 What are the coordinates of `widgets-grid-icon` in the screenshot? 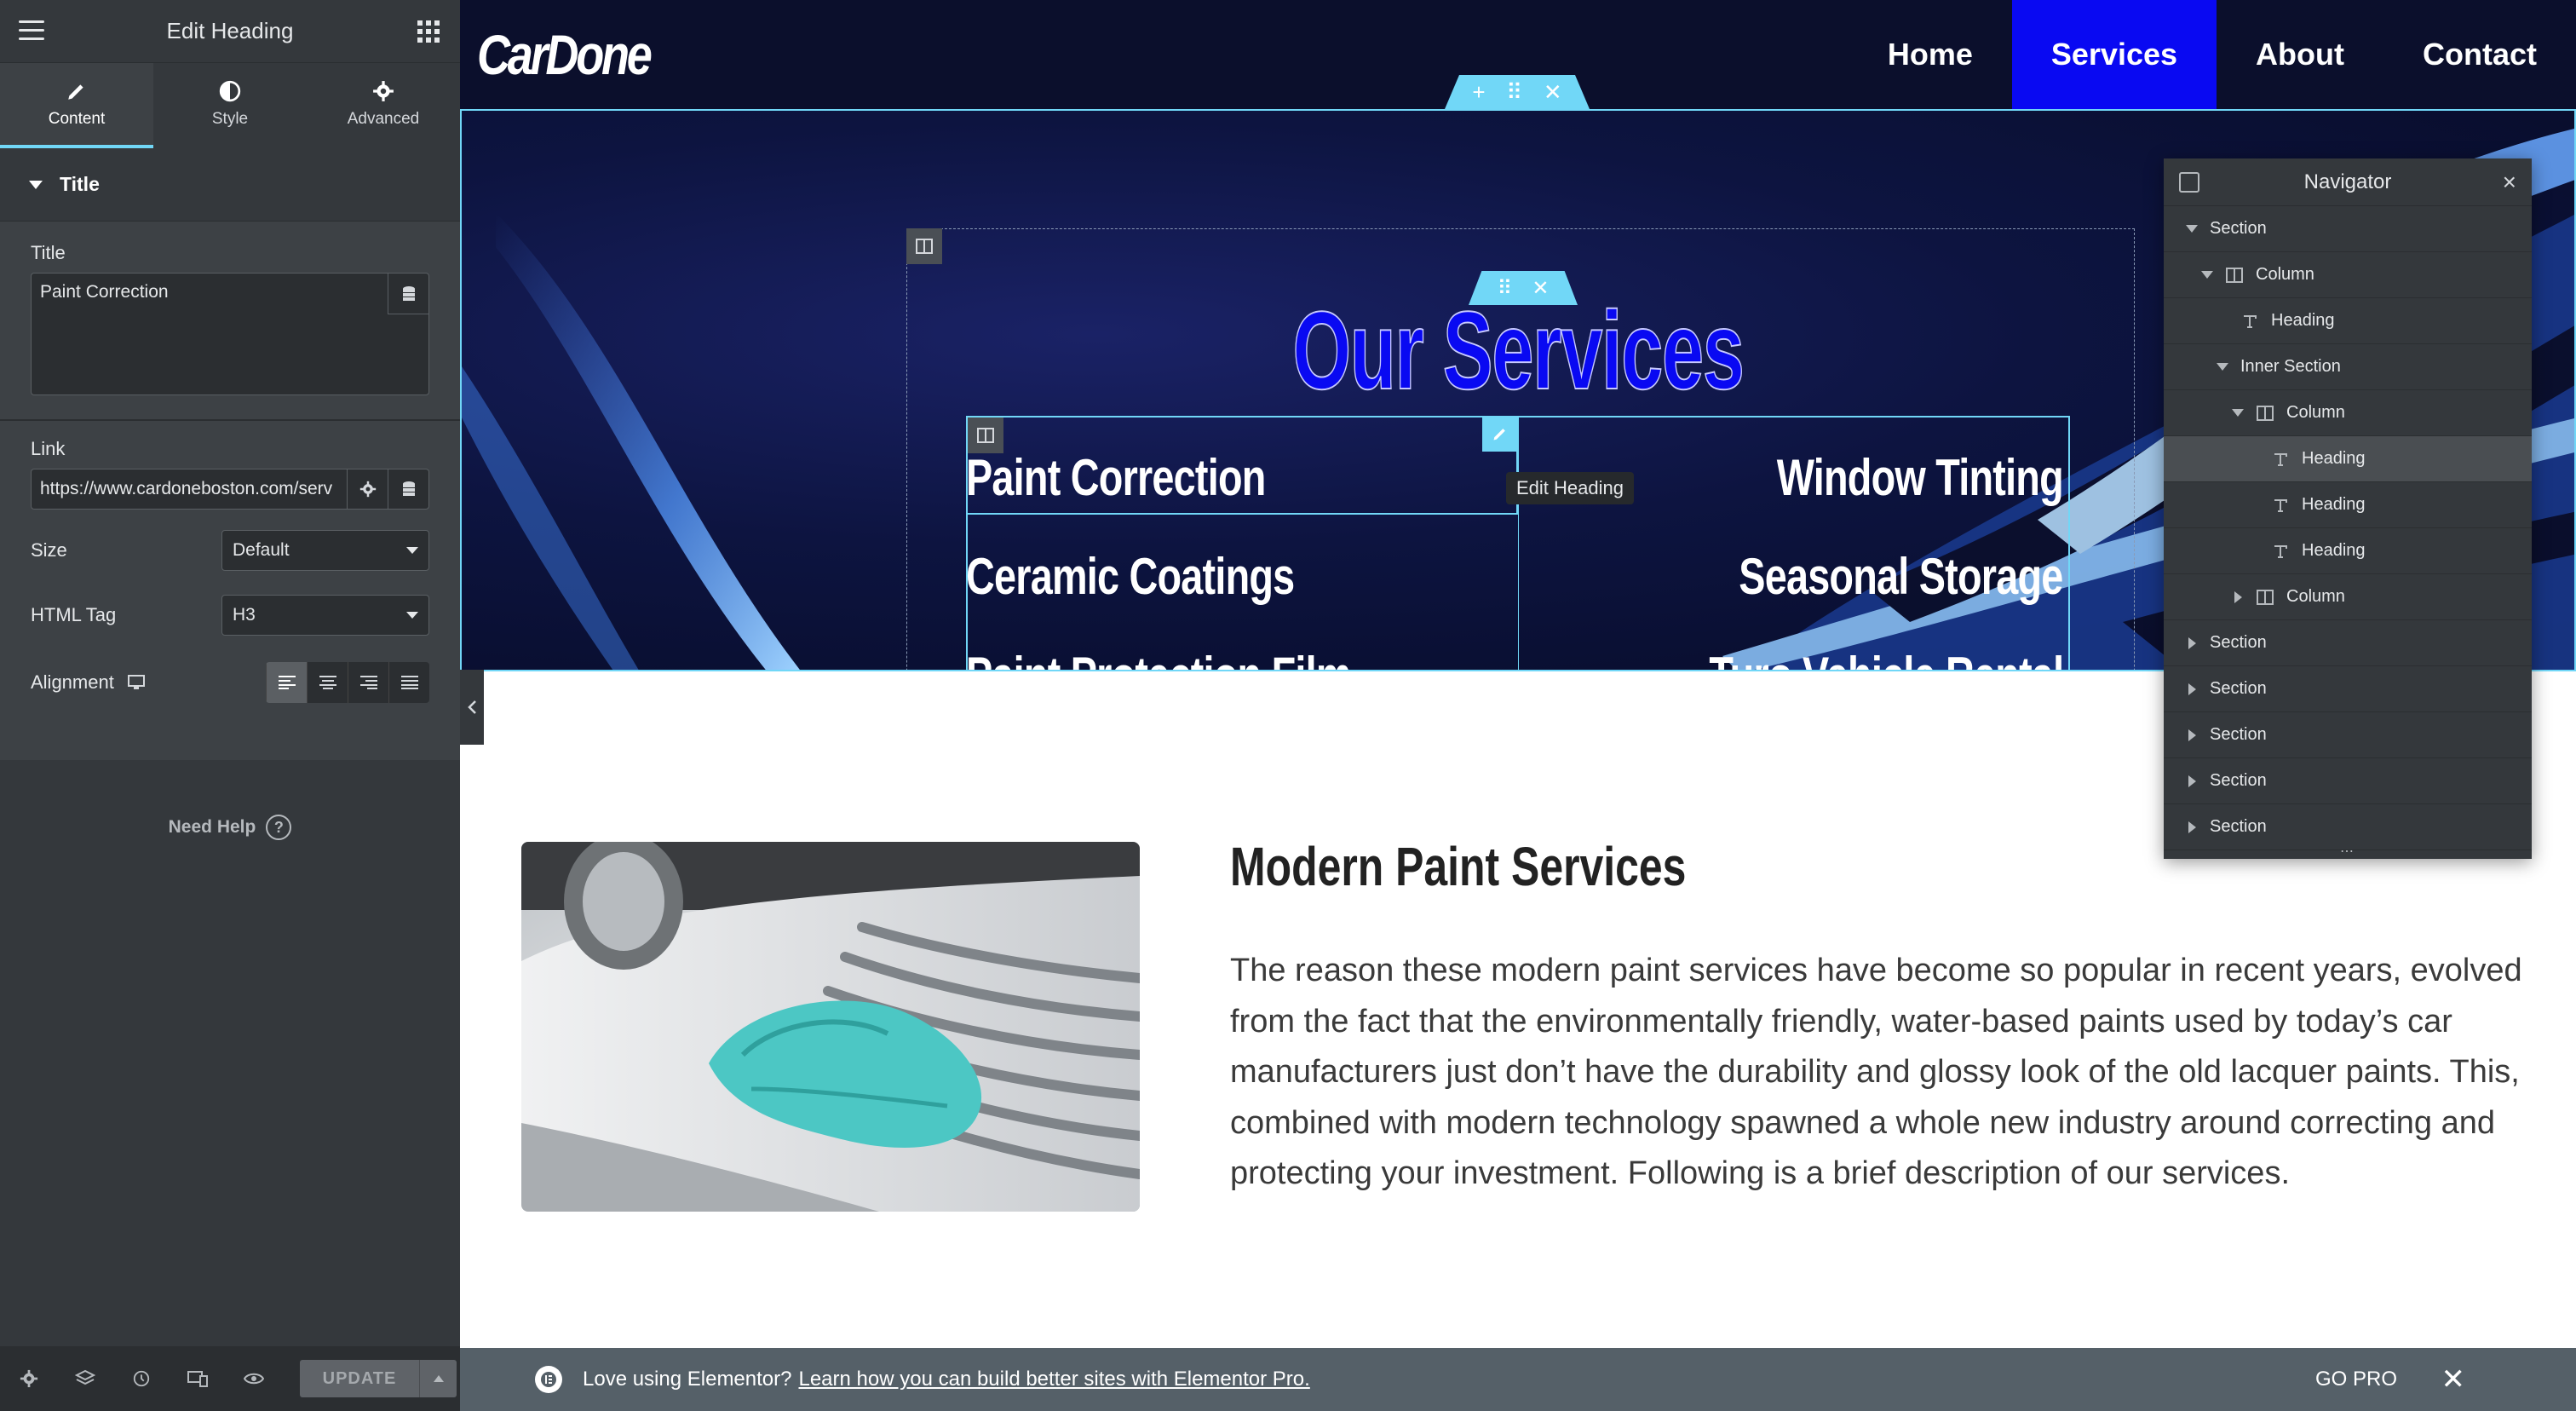 It's located at (428, 31).